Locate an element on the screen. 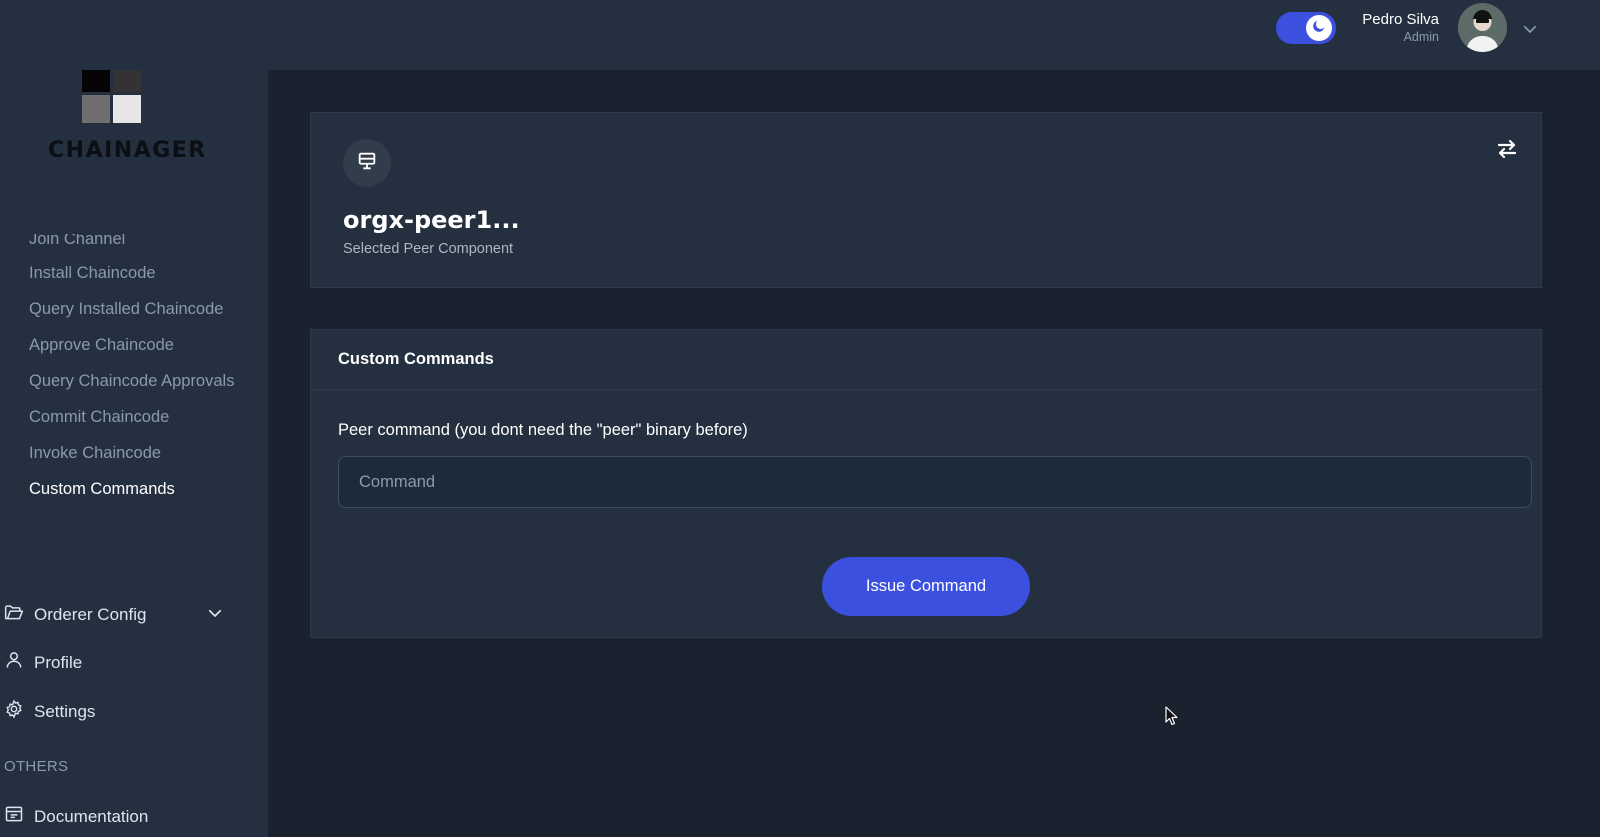 This screenshot has height=837, width=1600. sidebar-item-documentation: Documentation is located at coordinates (76, 816).